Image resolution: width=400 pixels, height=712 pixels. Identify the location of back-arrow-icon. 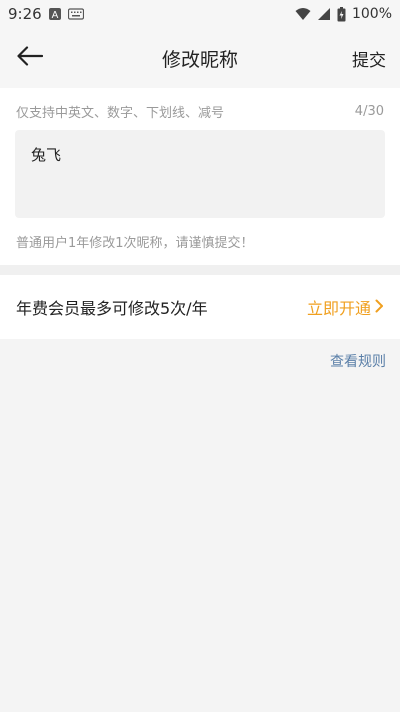
(30, 58).